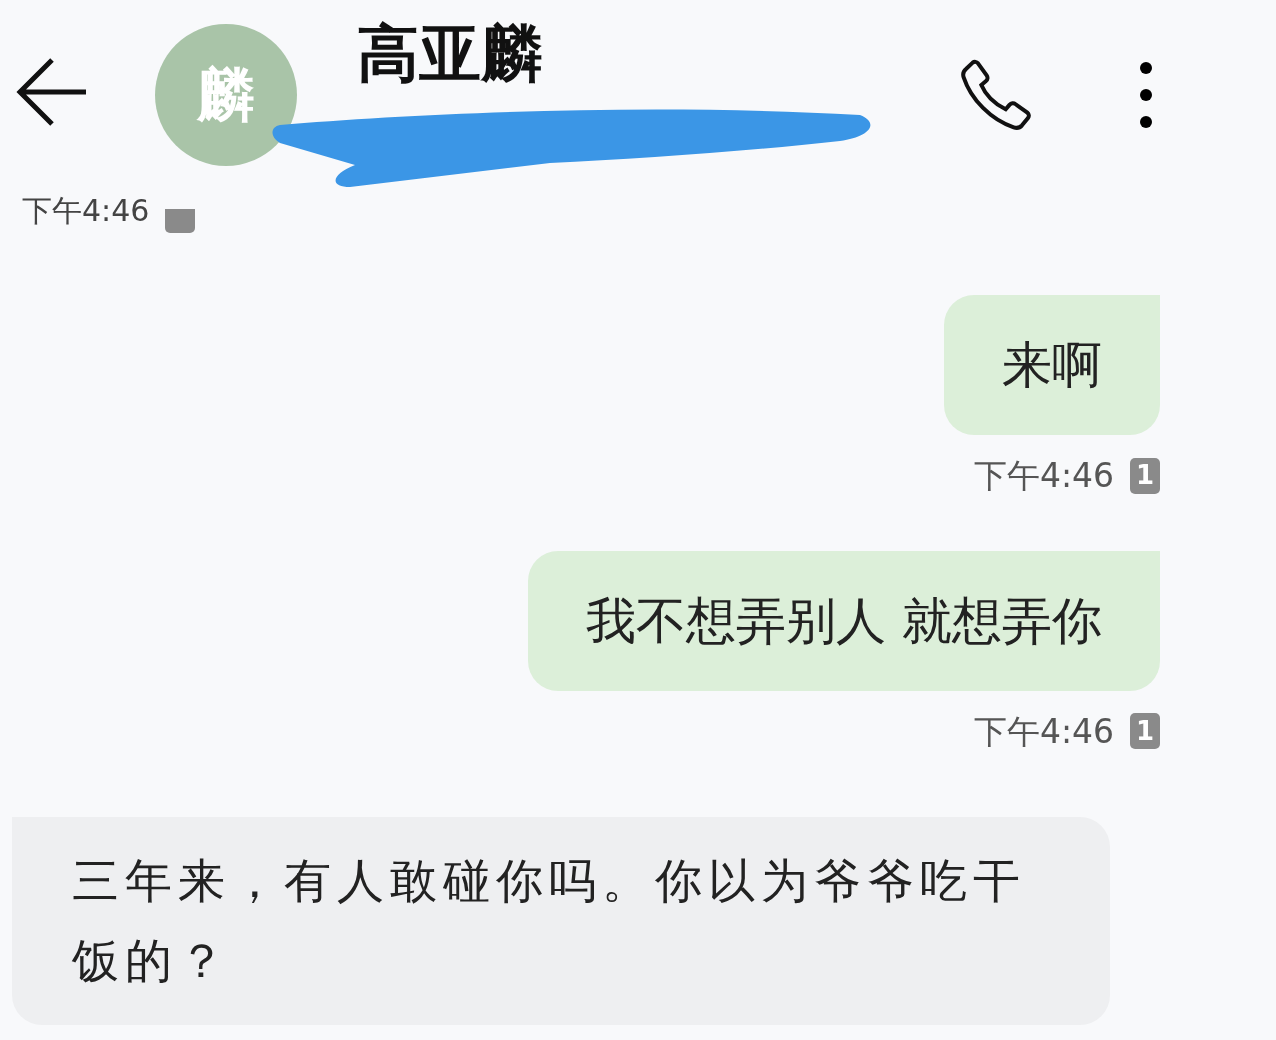 The height and width of the screenshot is (1040, 1276). What do you see at coordinates (844, 620) in the screenshot?
I see `message-bubble: 我不想弄别人 就想弄你` at bounding box center [844, 620].